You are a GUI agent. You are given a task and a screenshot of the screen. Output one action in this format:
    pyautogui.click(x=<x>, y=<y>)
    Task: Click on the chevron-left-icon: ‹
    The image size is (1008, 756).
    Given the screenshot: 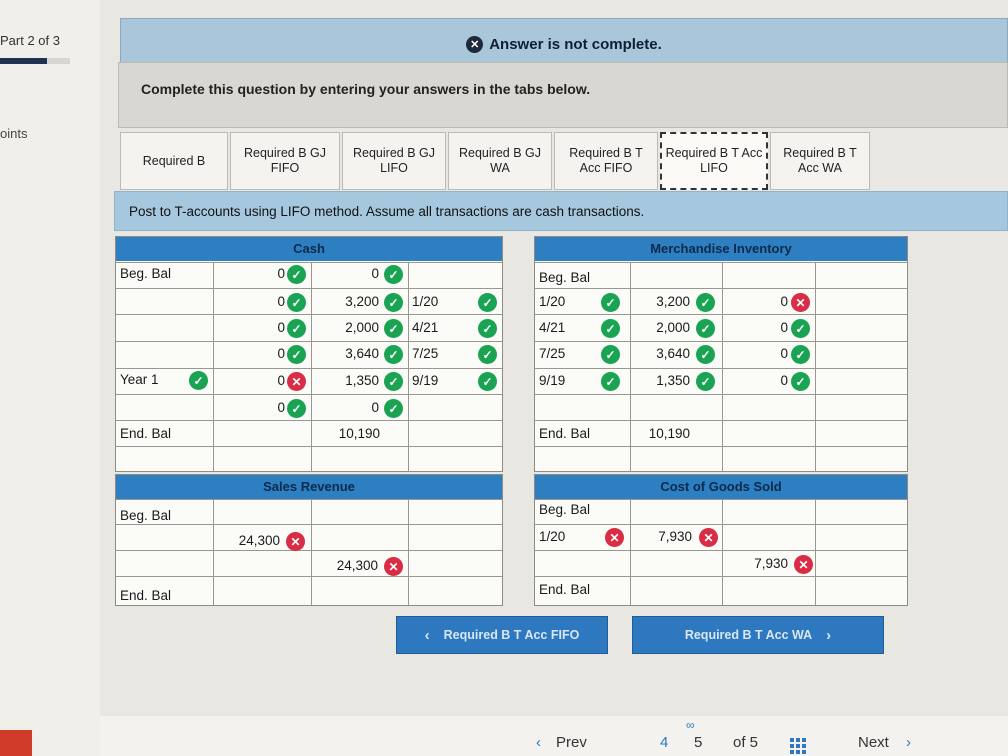 What is the action you would take?
    pyautogui.click(x=538, y=742)
    